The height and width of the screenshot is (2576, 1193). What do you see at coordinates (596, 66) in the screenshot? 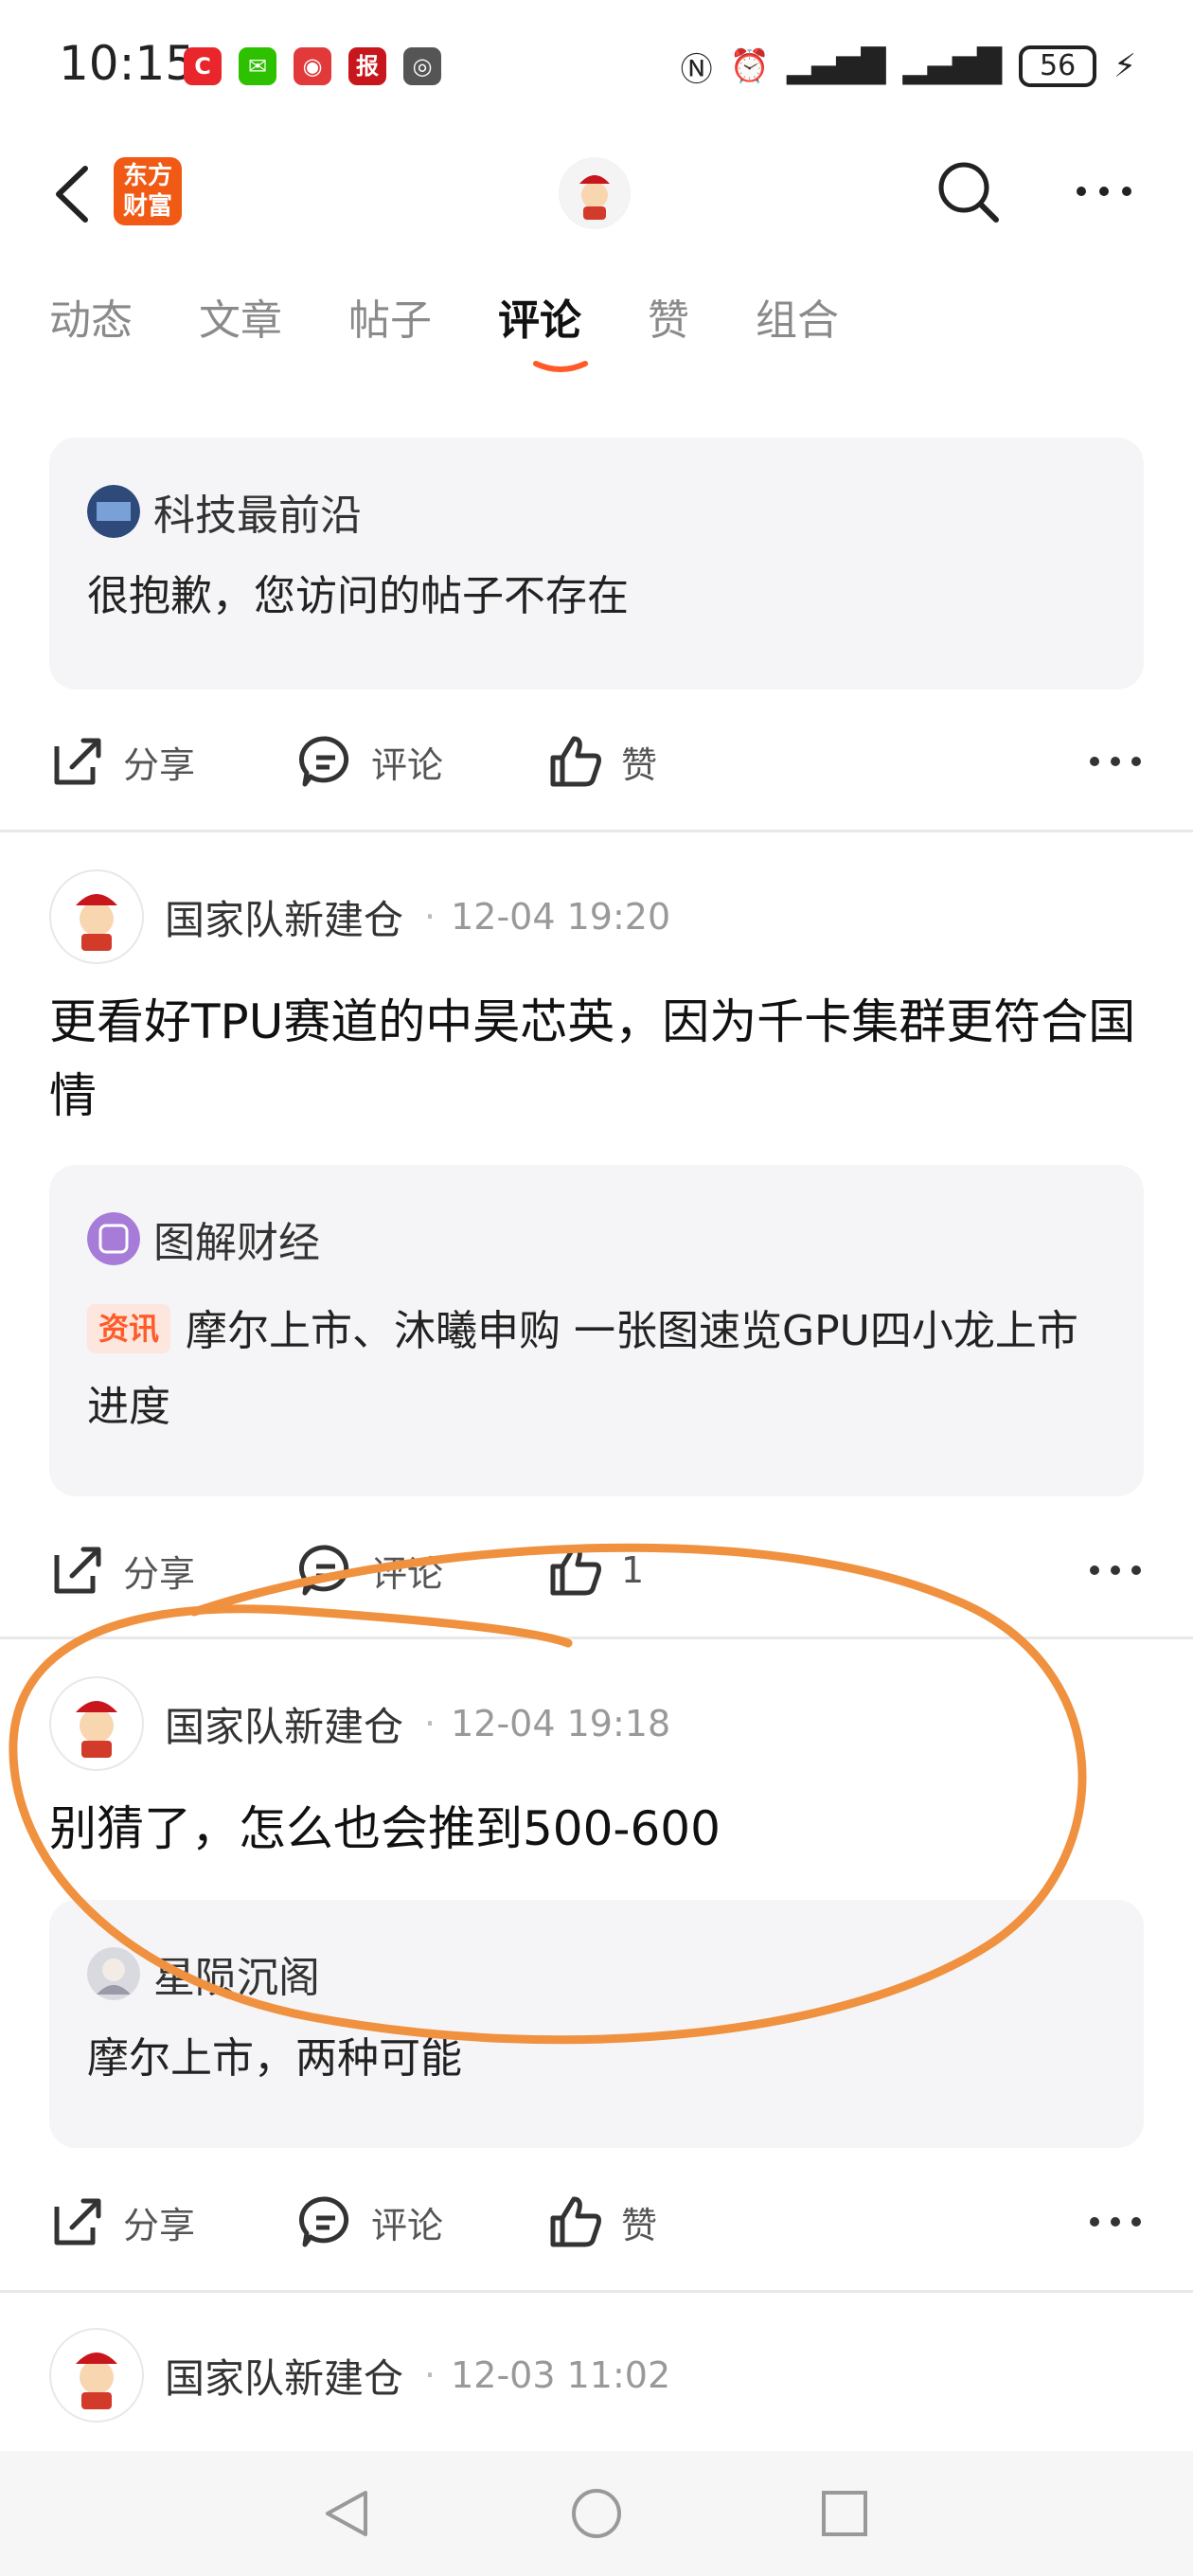
I see `status-bar: 10:15 C ✉ ◉ 报 ◎ Ⓝ ⏰ ▂▄▆█ ▂▄▆█ 56 ⚡` at bounding box center [596, 66].